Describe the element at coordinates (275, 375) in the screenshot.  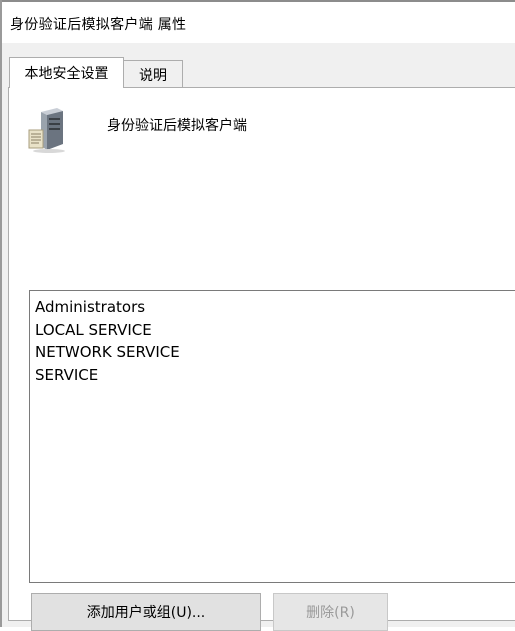
I see `list-item: SERVICE` at that location.